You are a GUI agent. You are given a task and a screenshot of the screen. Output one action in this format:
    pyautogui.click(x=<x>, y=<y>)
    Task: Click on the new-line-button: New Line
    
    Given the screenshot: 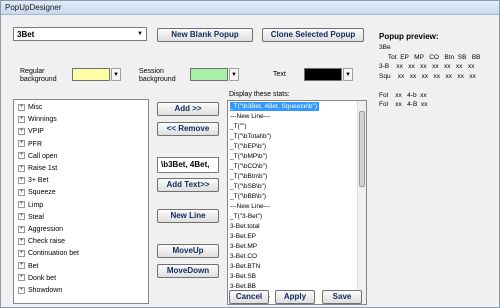 What is the action you would take?
    pyautogui.click(x=188, y=216)
    